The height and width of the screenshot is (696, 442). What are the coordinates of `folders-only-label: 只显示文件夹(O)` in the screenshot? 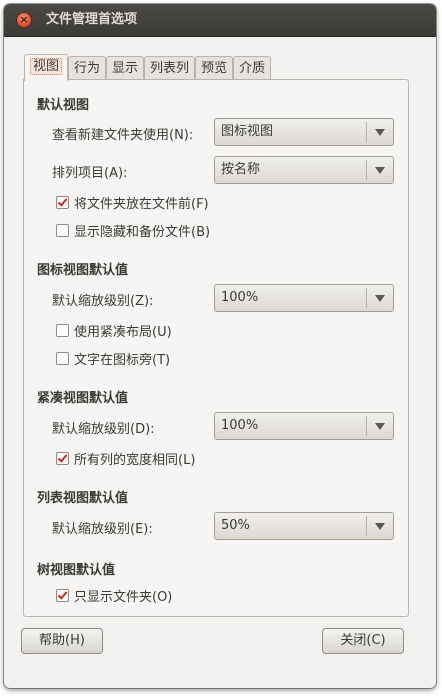 It's located at (123, 597).